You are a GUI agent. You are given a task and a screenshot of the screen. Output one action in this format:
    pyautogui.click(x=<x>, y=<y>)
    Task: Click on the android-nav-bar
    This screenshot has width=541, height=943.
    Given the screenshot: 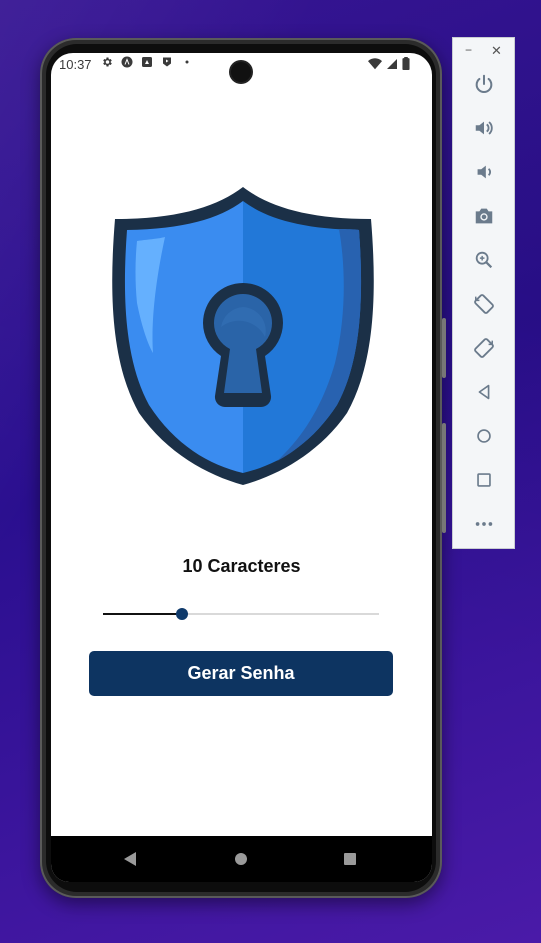 What is the action you would take?
    pyautogui.click(x=241, y=859)
    